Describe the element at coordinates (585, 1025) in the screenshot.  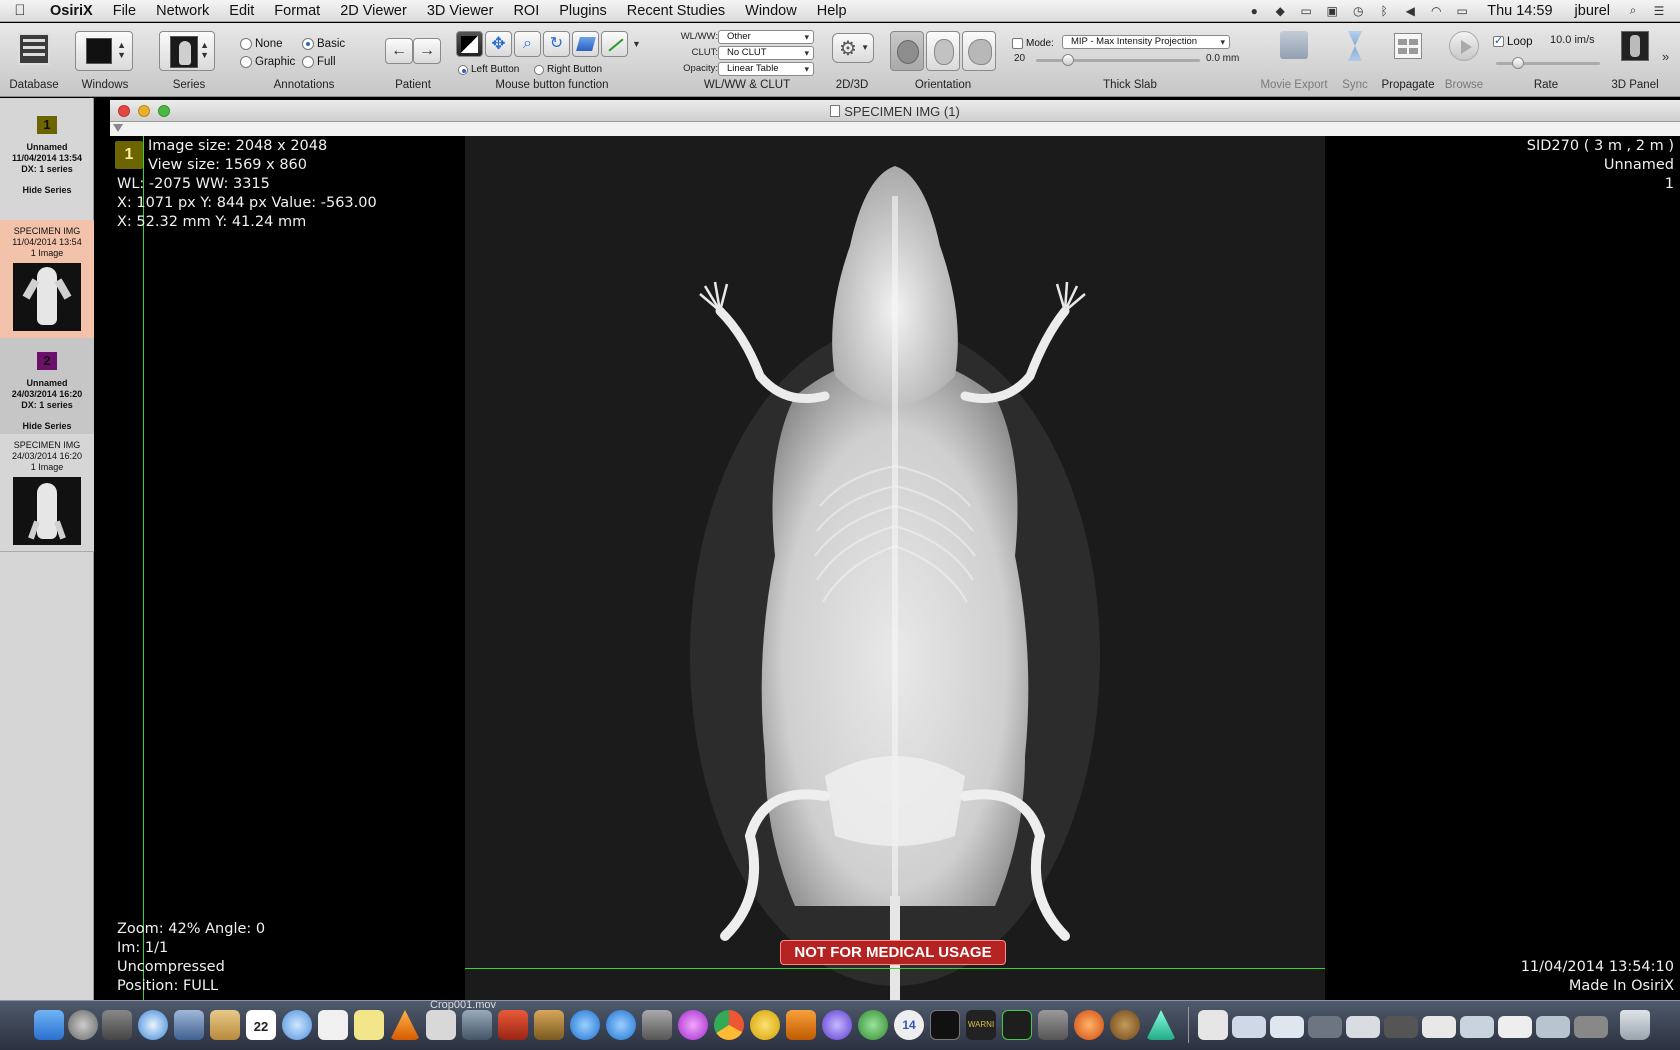
I see `itunes-icon` at that location.